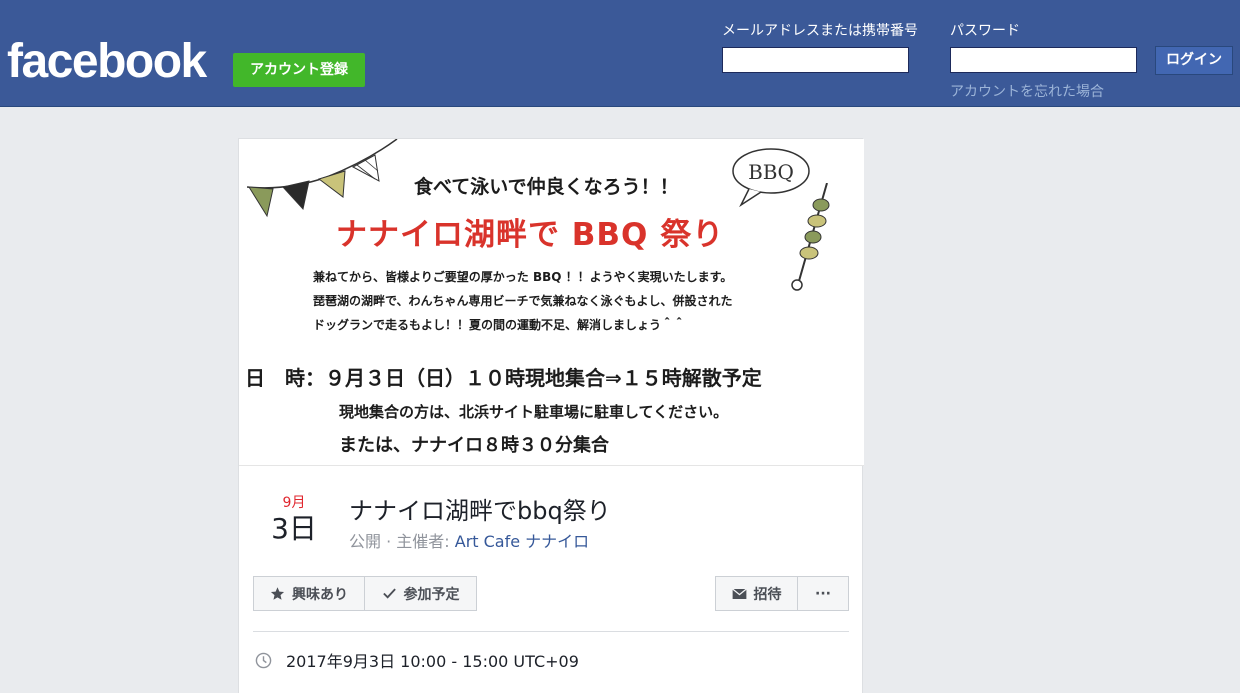  I want to click on envelope-icon, so click(739, 593).